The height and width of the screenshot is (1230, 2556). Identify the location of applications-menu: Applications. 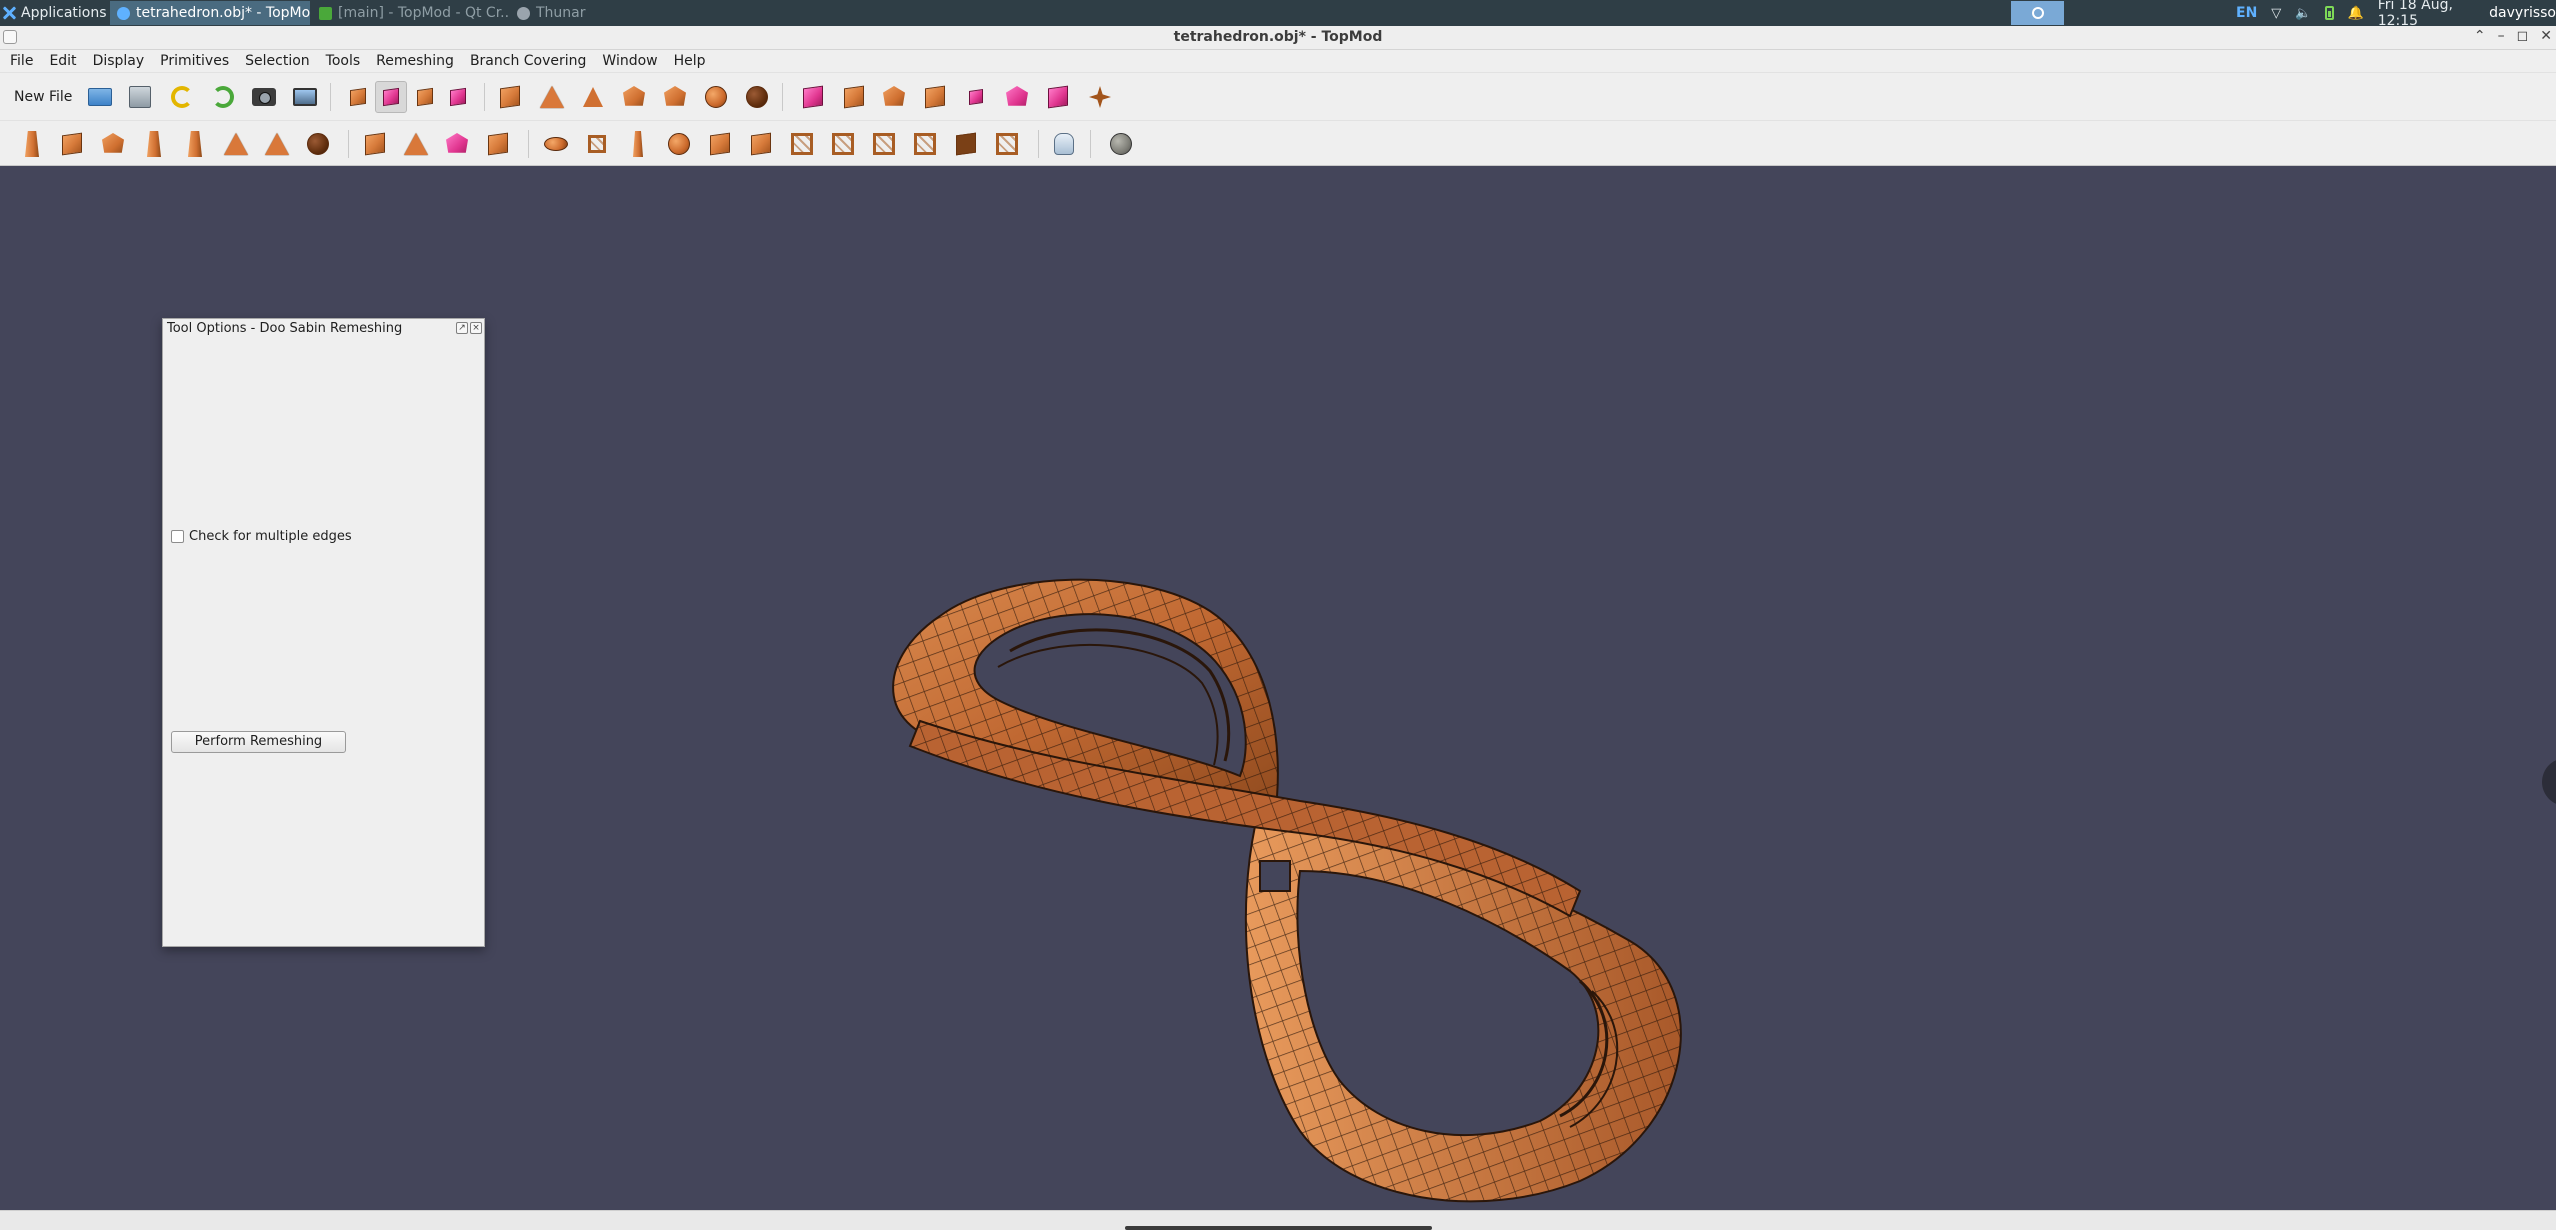
(62, 13).